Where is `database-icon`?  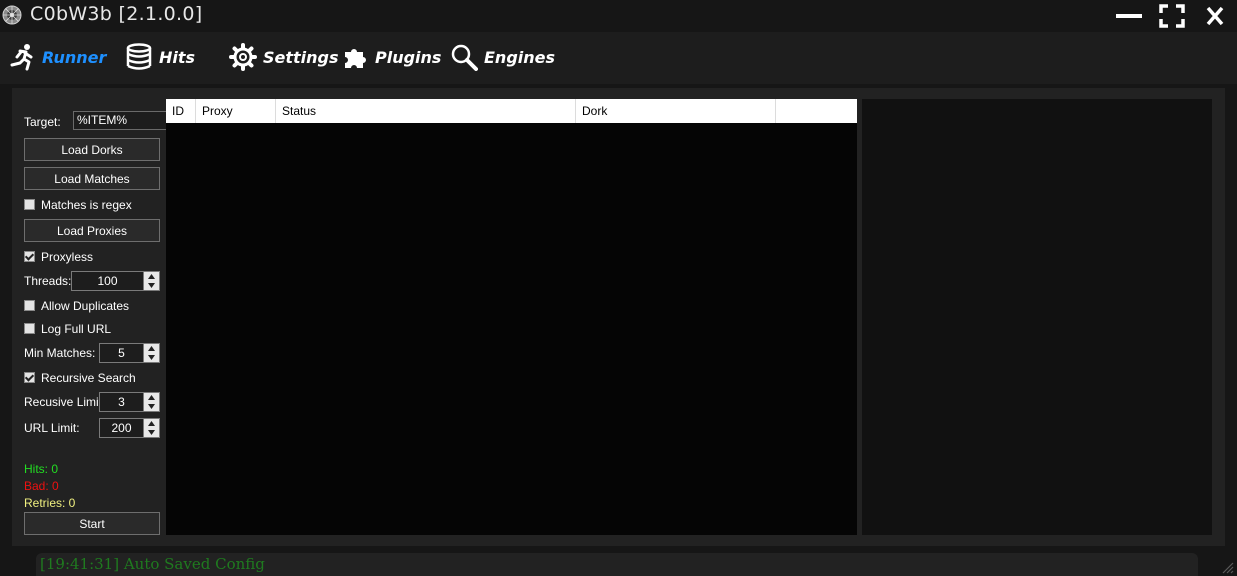 database-icon is located at coordinates (139, 56).